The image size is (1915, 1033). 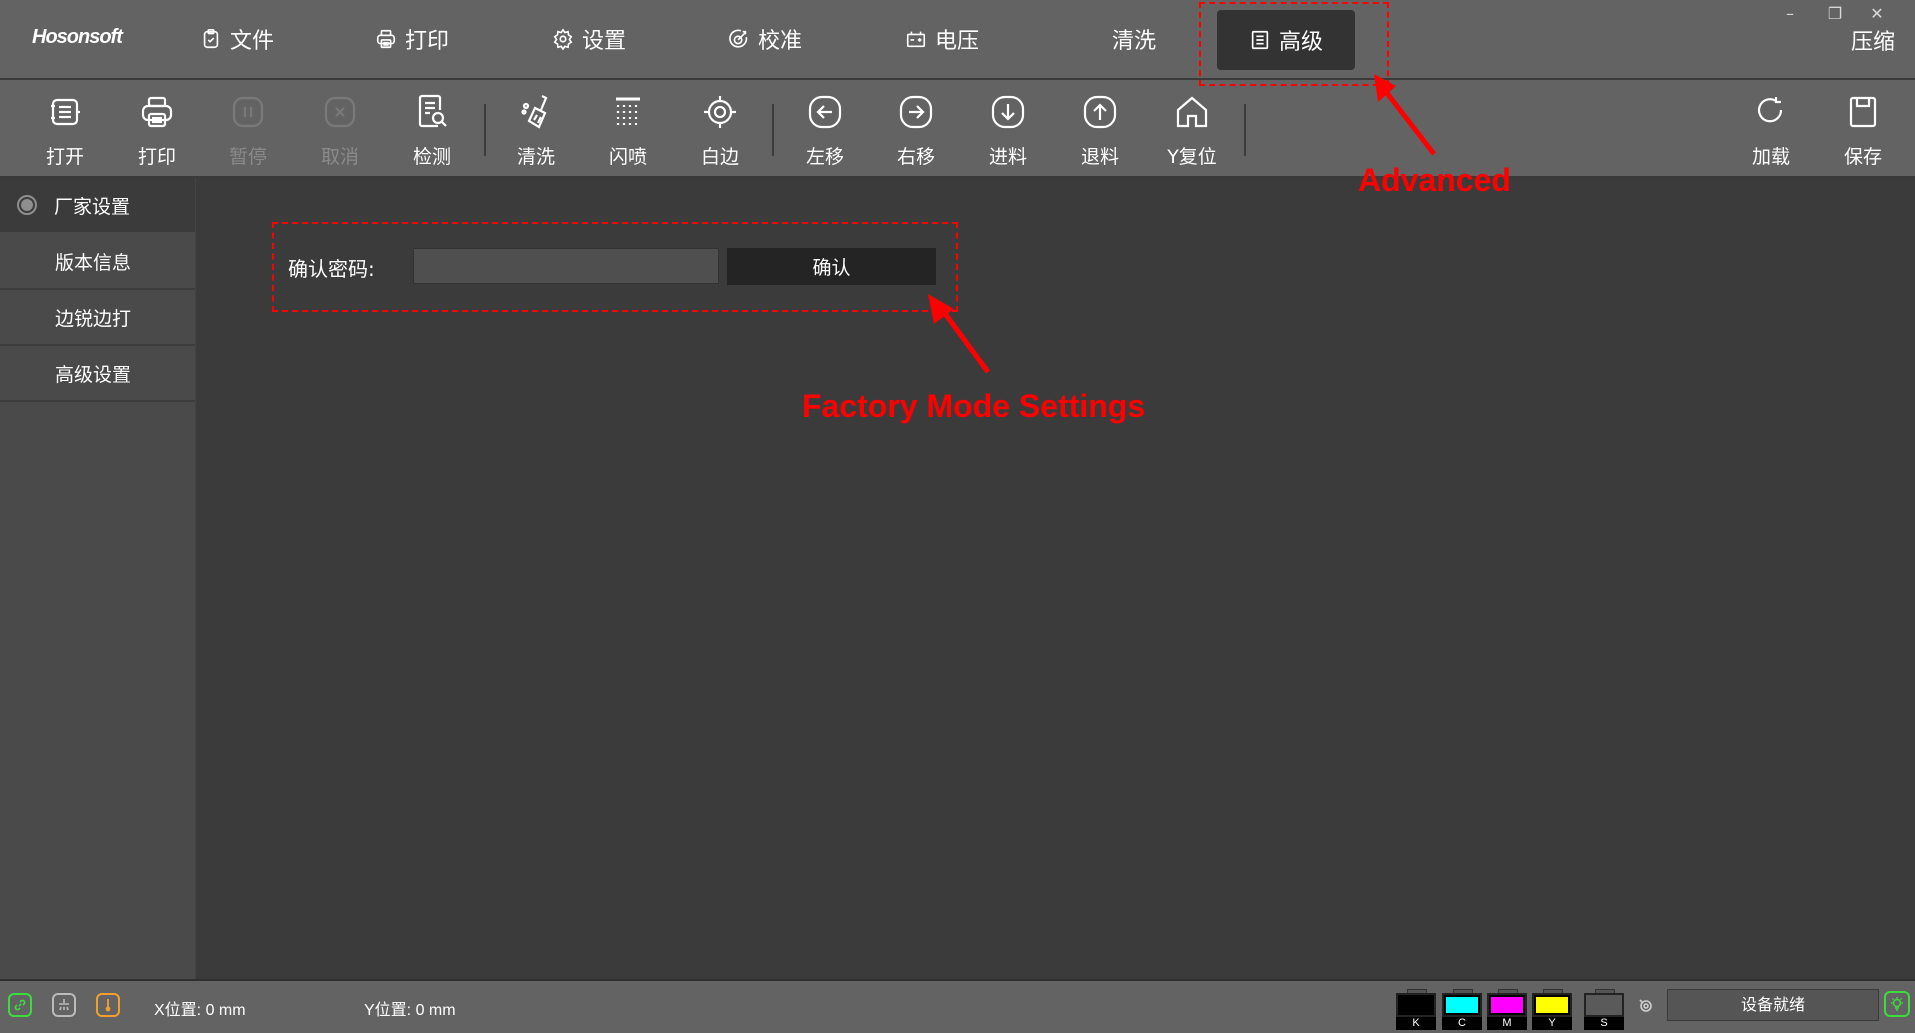 I want to click on annotation-label-factory-mode: Factory Mode Settings, so click(x=974, y=406).